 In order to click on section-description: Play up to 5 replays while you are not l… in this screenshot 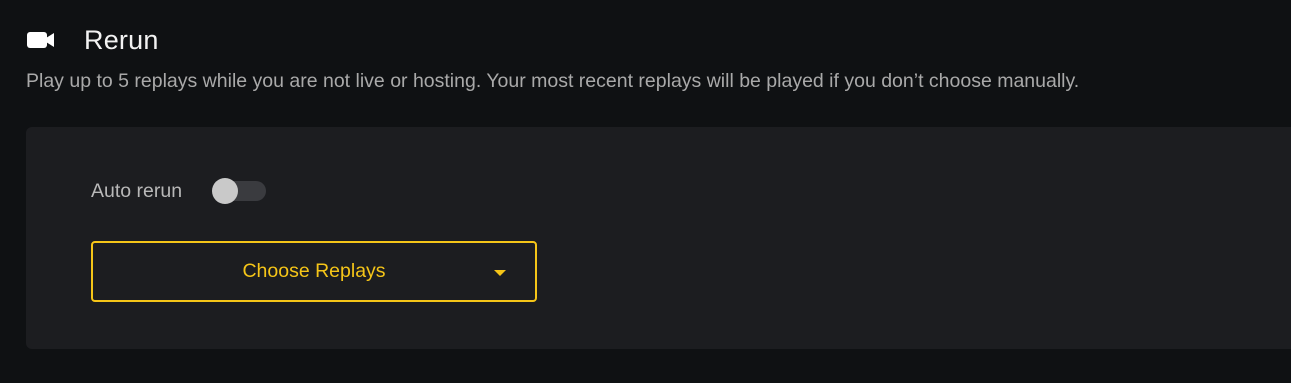, I will do `click(553, 81)`.